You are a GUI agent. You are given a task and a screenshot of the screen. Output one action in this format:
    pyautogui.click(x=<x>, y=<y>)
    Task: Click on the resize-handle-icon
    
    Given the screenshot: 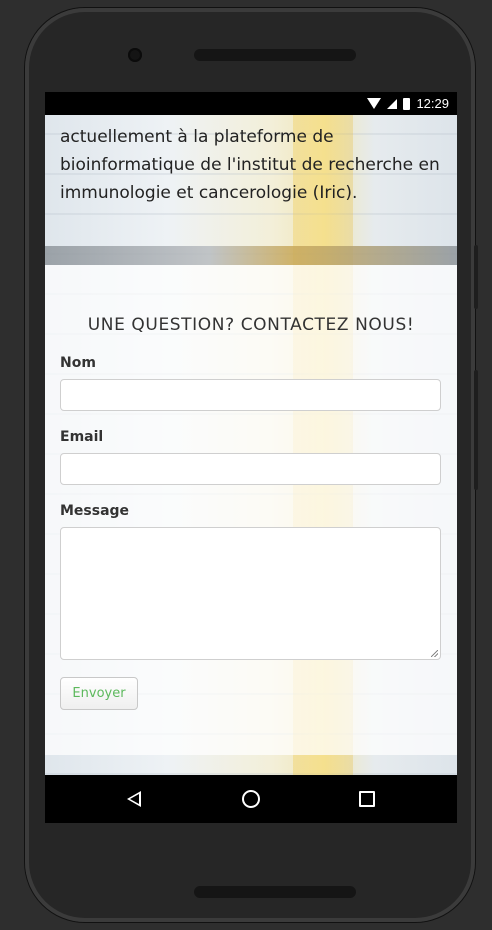 What is the action you would take?
    pyautogui.click(x=434, y=653)
    